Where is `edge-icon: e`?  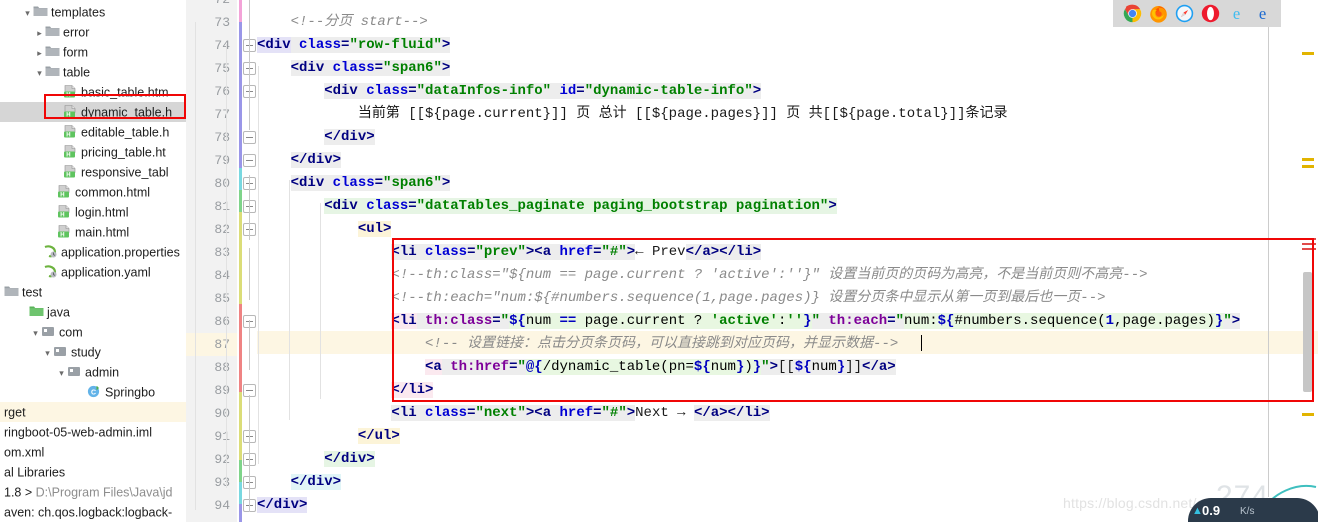
edge-icon: e is located at coordinates (1262, 13).